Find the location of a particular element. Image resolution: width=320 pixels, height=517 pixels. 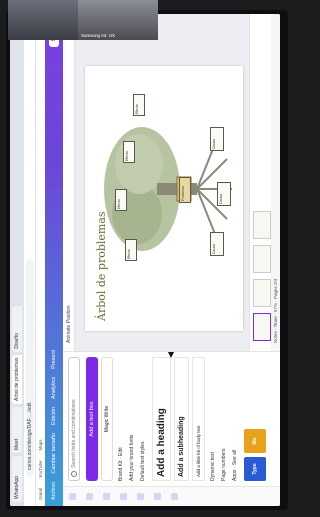

page-counter: Pages 2/4 is located at coordinates (275, 288).